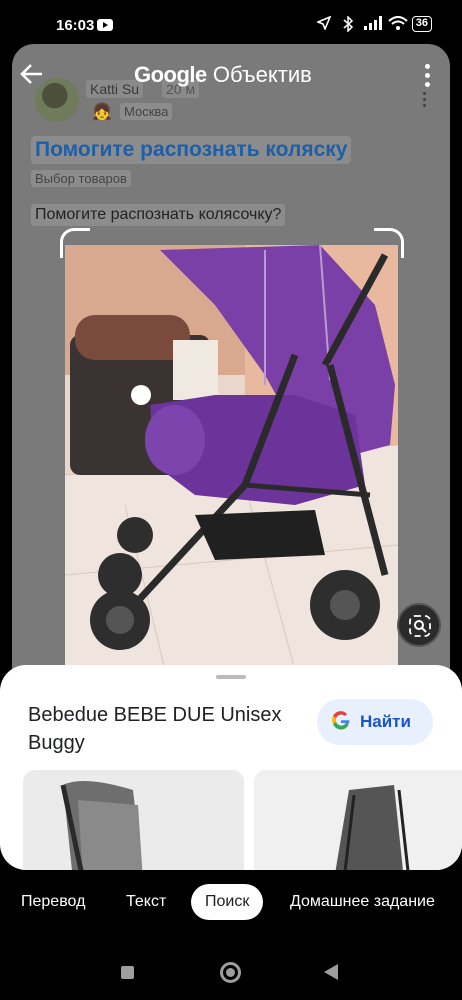 This screenshot has height=1000, width=462. Describe the element at coordinates (158, 215) in the screenshot. I see `post-question: Помогите распознать колясочку?` at that location.